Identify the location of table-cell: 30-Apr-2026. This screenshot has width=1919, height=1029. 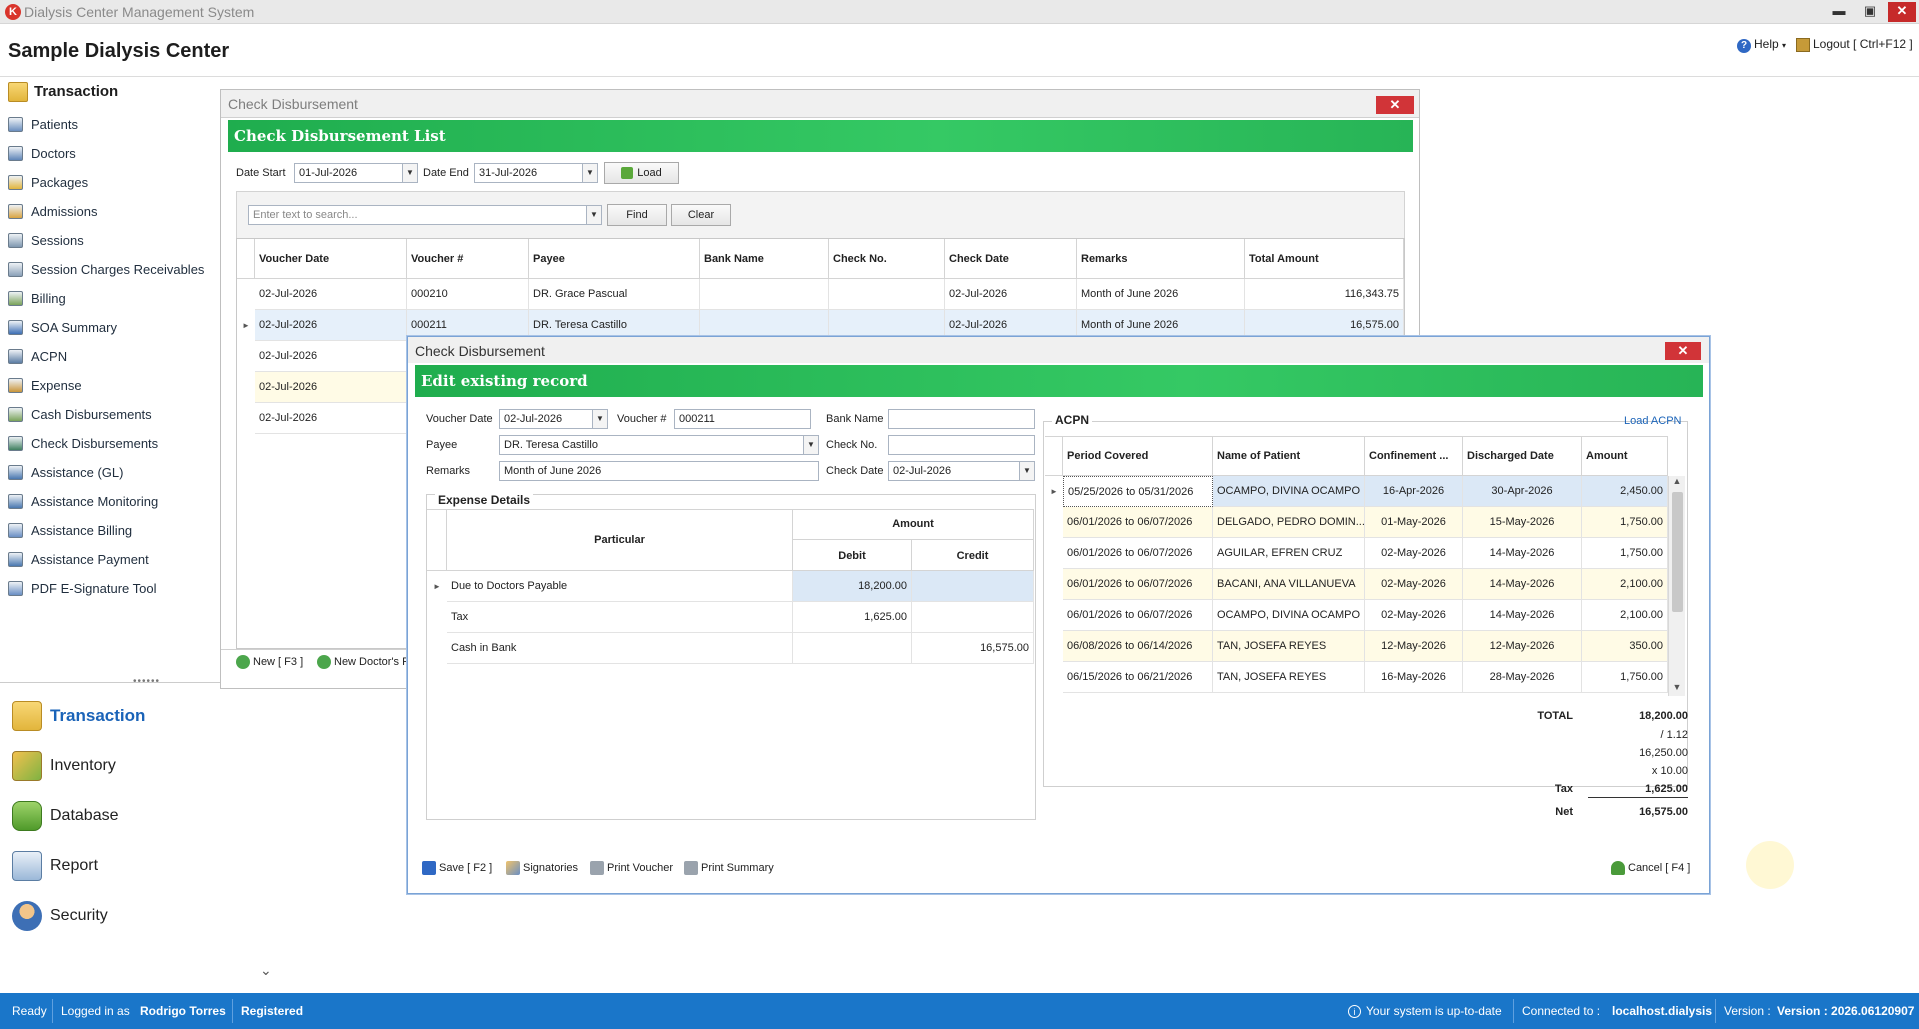
(1522, 491).